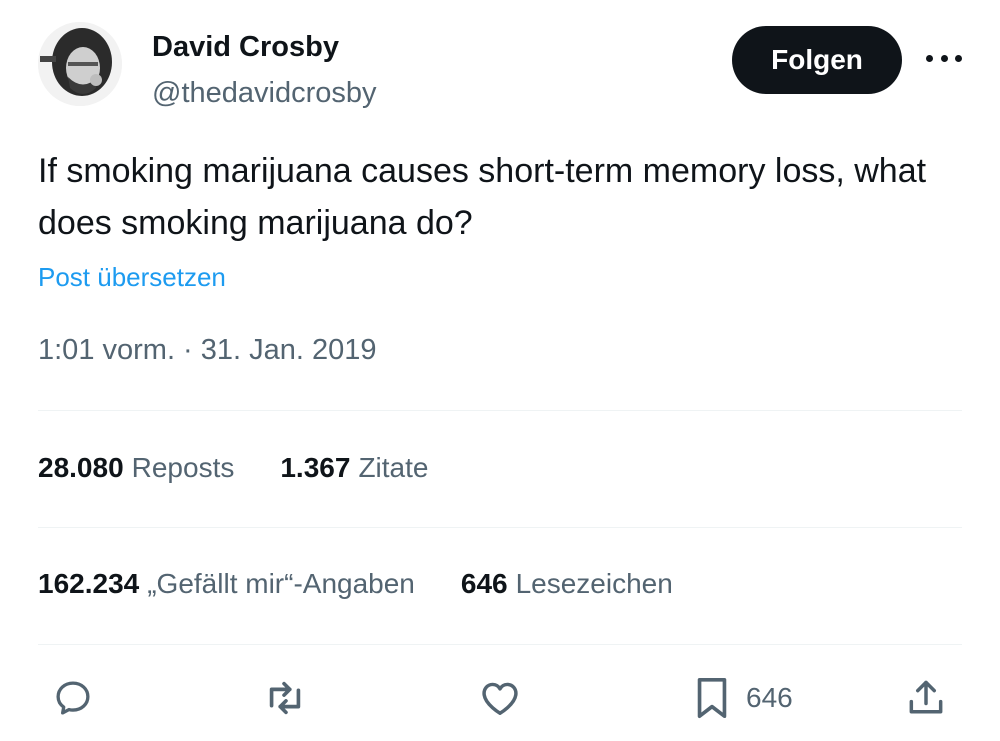 This screenshot has width=1000, height=741. What do you see at coordinates (281, 583) in the screenshot?
I see `likes-label: „Gefällt mir“-Angaben` at bounding box center [281, 583].